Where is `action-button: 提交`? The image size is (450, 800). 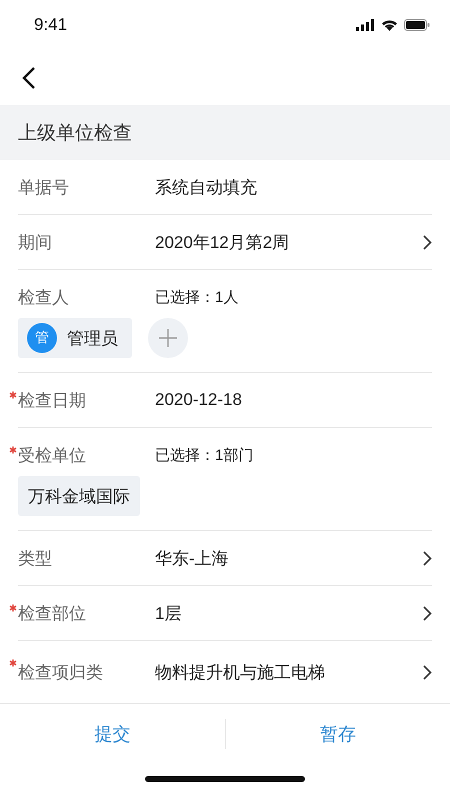 action-button: 提交 is located at coordinates (112, 734).